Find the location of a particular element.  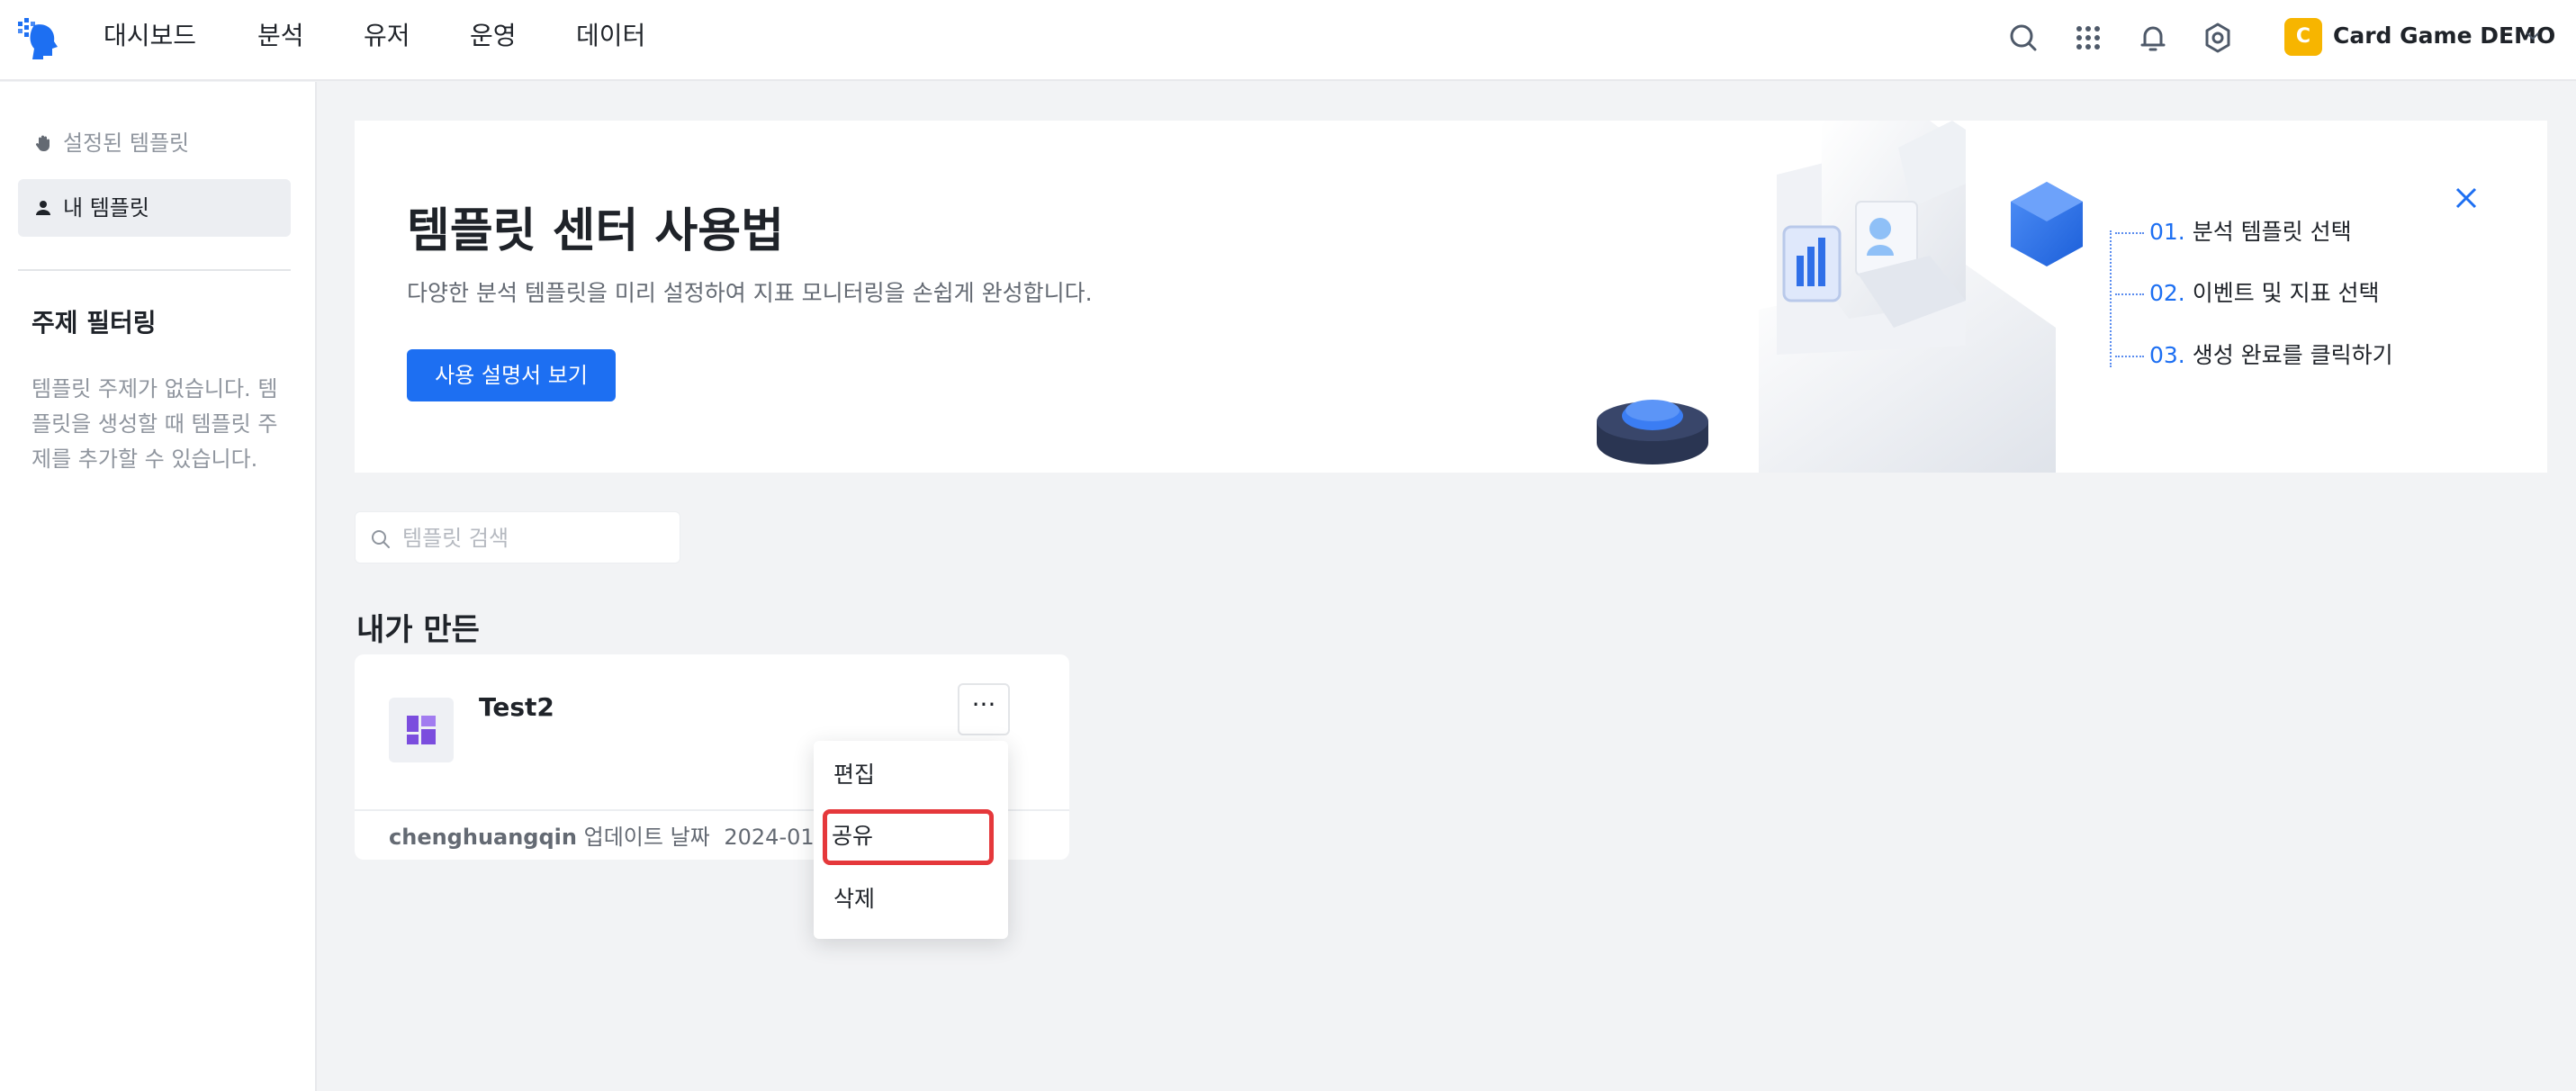

chevron-down-icon is located at coordinates (2533, 36).